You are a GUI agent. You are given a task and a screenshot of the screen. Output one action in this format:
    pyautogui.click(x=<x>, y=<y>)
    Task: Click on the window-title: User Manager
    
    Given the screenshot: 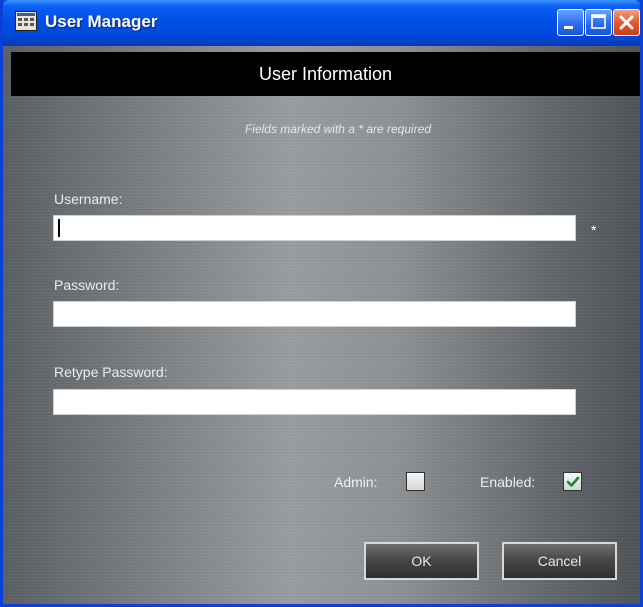 What is the action you would take?
    pyautogui.click(x=101, y=21)
    